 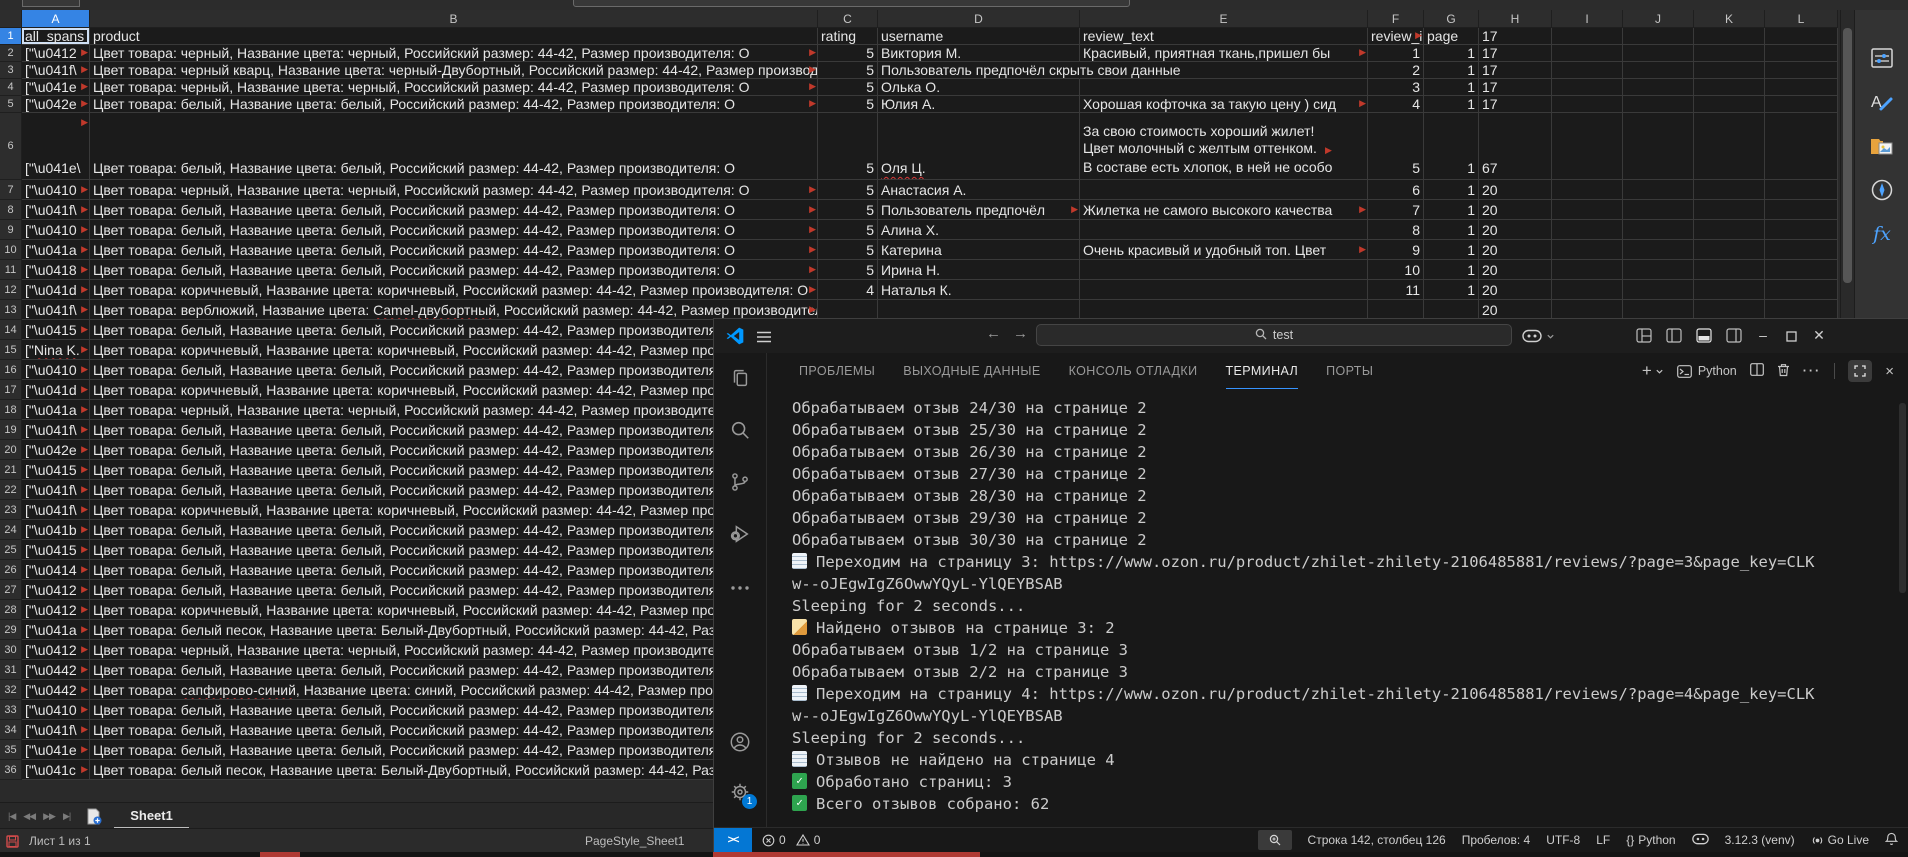 I want to click on cell-L9, so click(x=1801, y=230).